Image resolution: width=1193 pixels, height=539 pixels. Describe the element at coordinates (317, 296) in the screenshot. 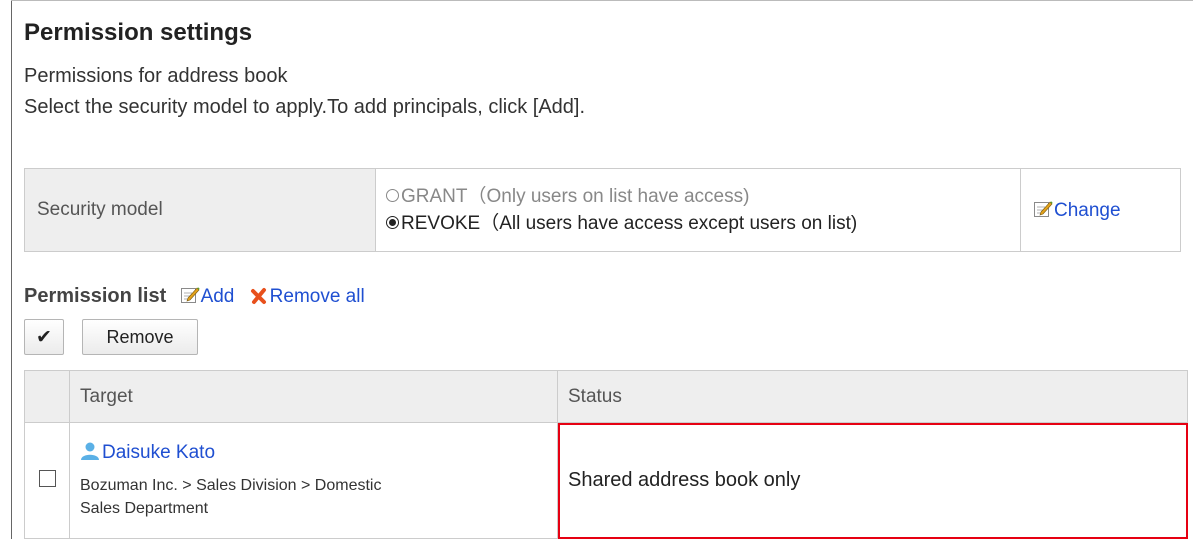

I see `remove-all-label: Remove all` at that location.